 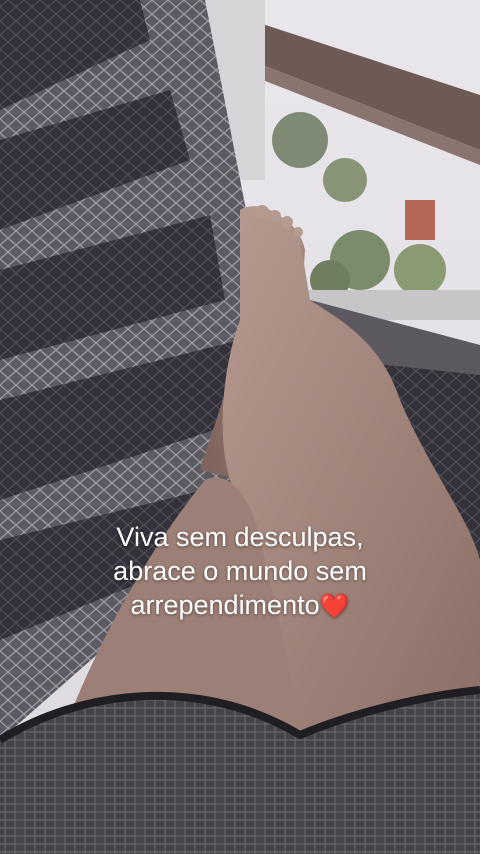 I want to click on caption-line-3: arrependimento❤️, so click(x=240, y=605).